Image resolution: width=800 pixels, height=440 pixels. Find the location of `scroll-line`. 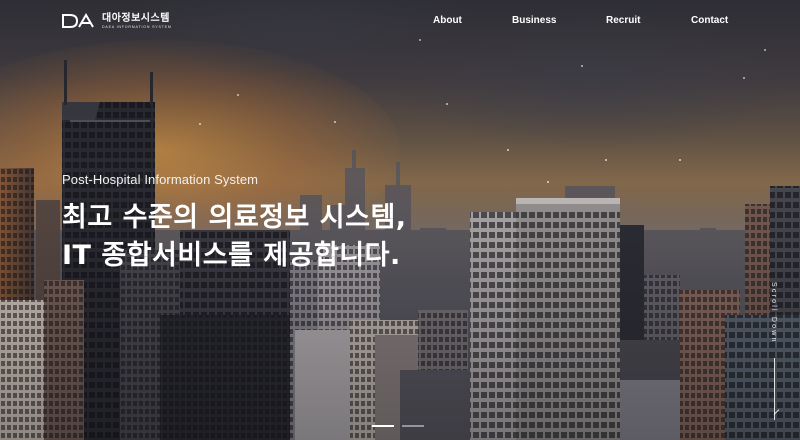

scroll-line is located at coordinates (774, 389).